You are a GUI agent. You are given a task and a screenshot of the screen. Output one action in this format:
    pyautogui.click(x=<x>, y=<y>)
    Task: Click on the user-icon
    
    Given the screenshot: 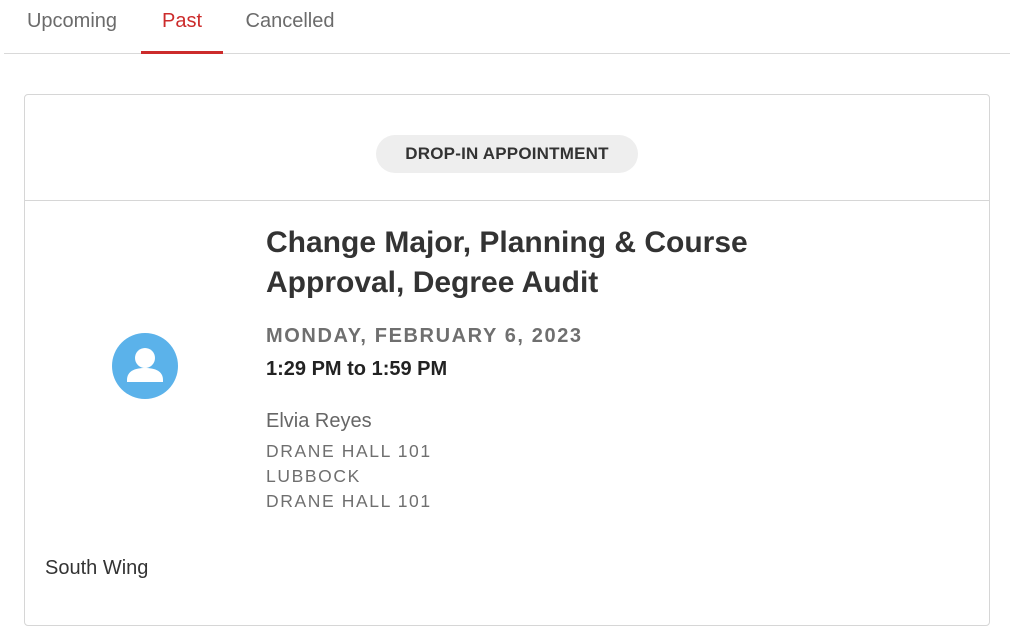 What is the action you would take?
    pyautogui.click(x=145, y=366)
    